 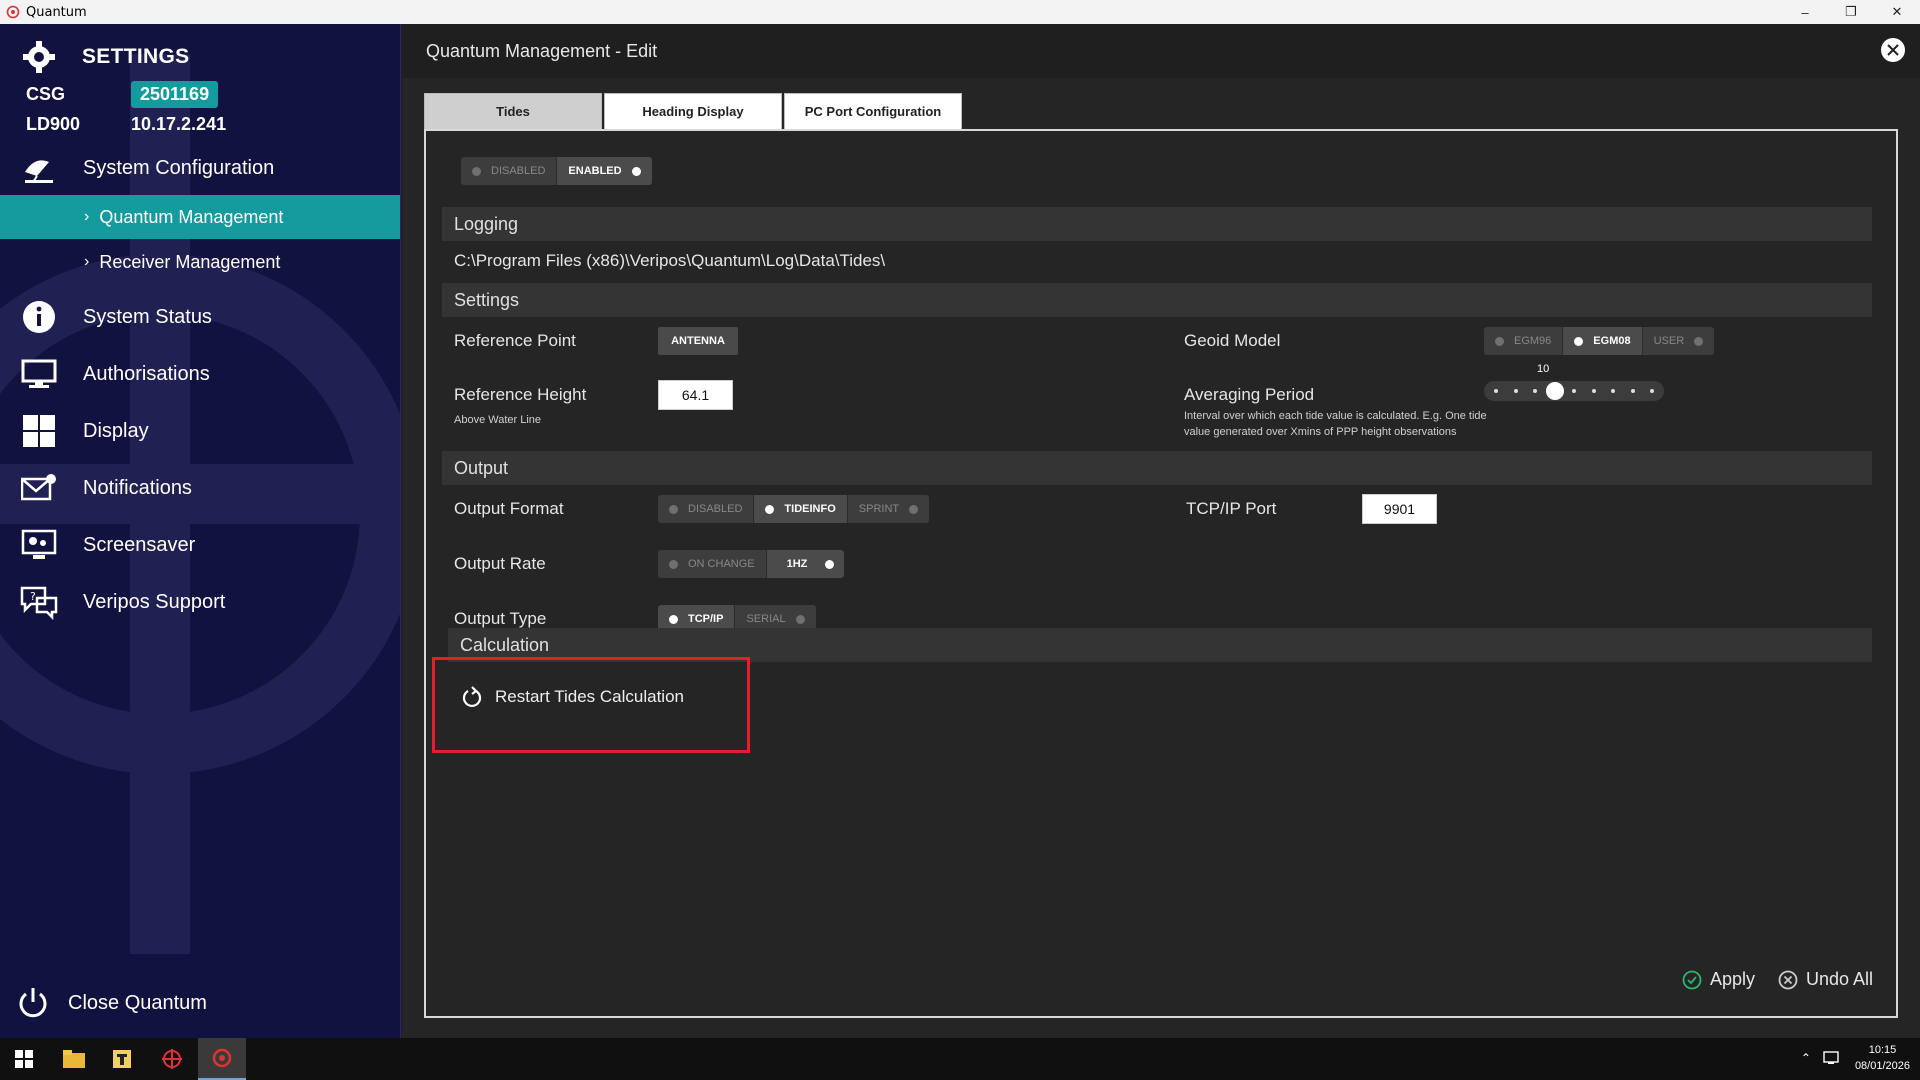 I want to click on sidebar-item-label: System Configuration, so click(x=179, y=167).